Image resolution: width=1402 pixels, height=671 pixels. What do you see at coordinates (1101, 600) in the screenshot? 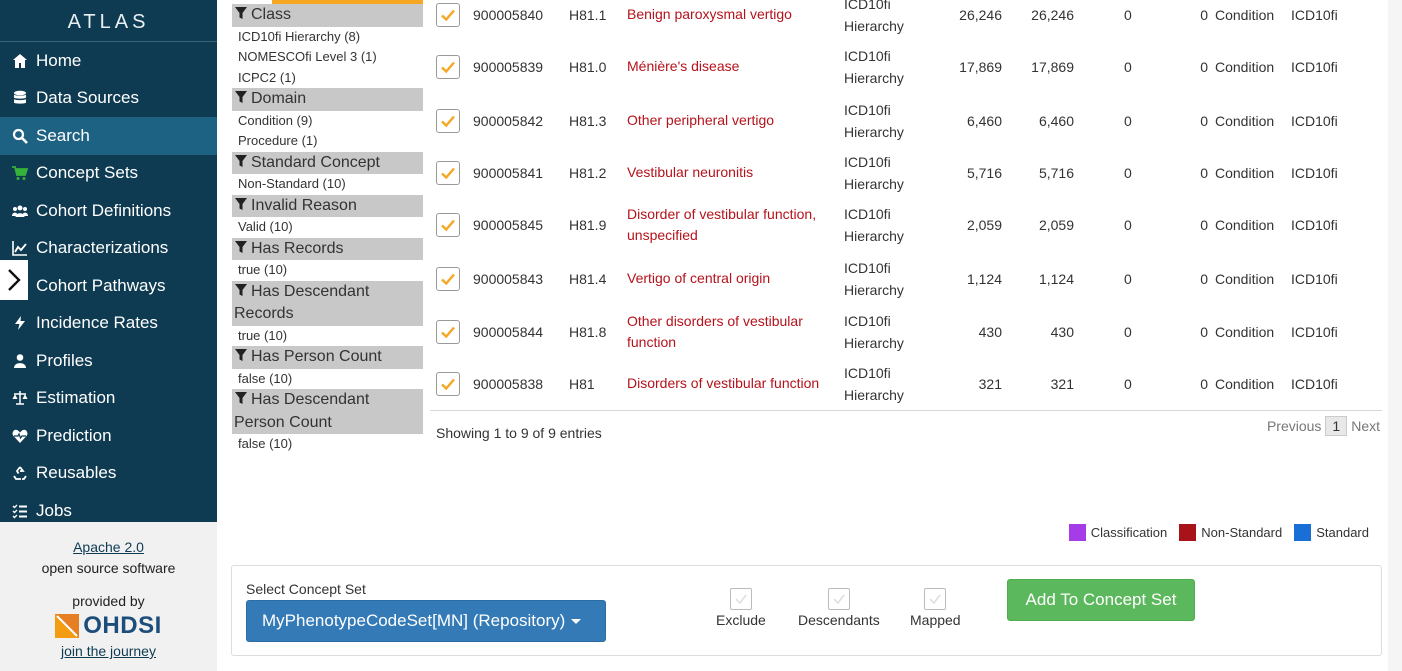
I see `add-to-concept-set-button: Add To Concept Set` at bounding box center [1101, 600].